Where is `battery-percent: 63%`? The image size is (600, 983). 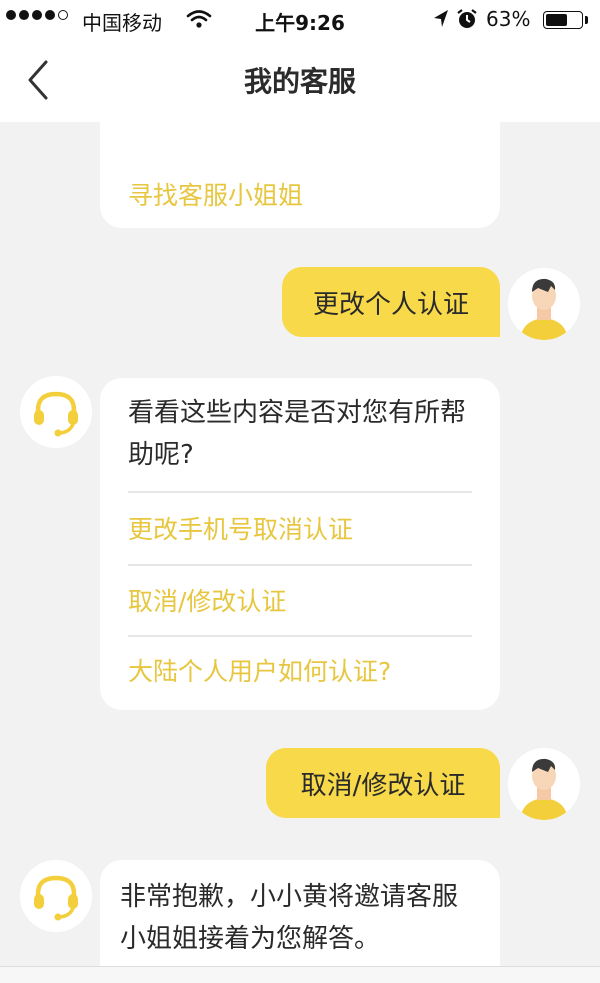 battery-percent: 63% is located at coordinates (508, 19).